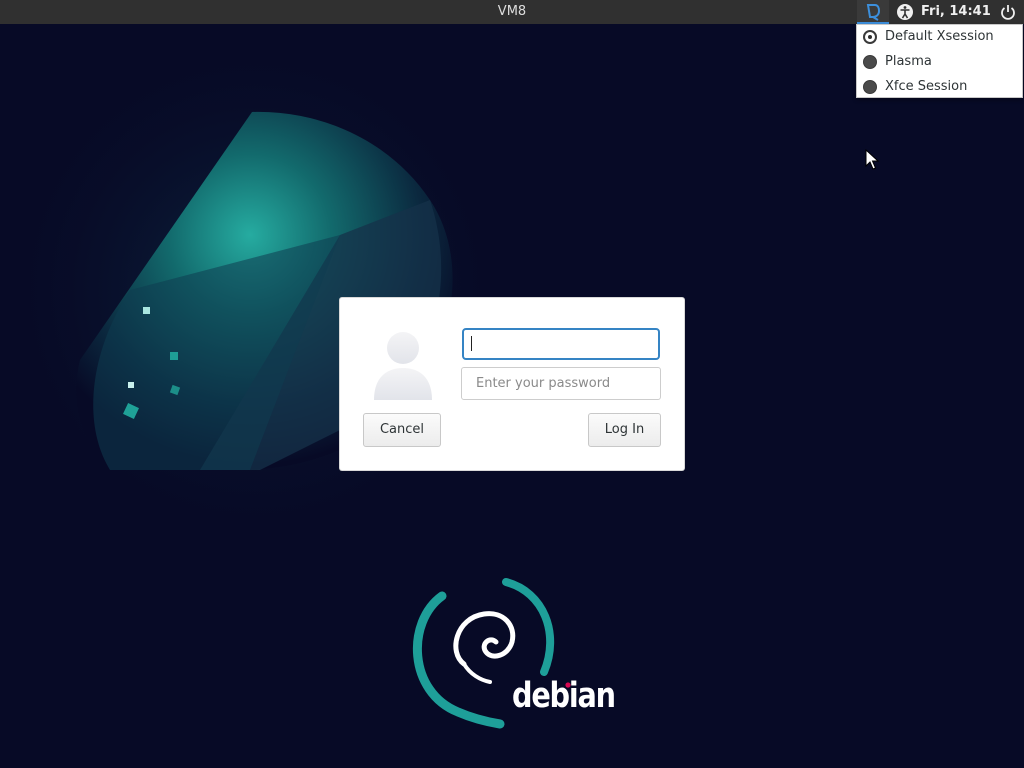 This screenshot has height=768, width=1024. I want to click on password-placeholder: Enter your password, so click(543, 383).